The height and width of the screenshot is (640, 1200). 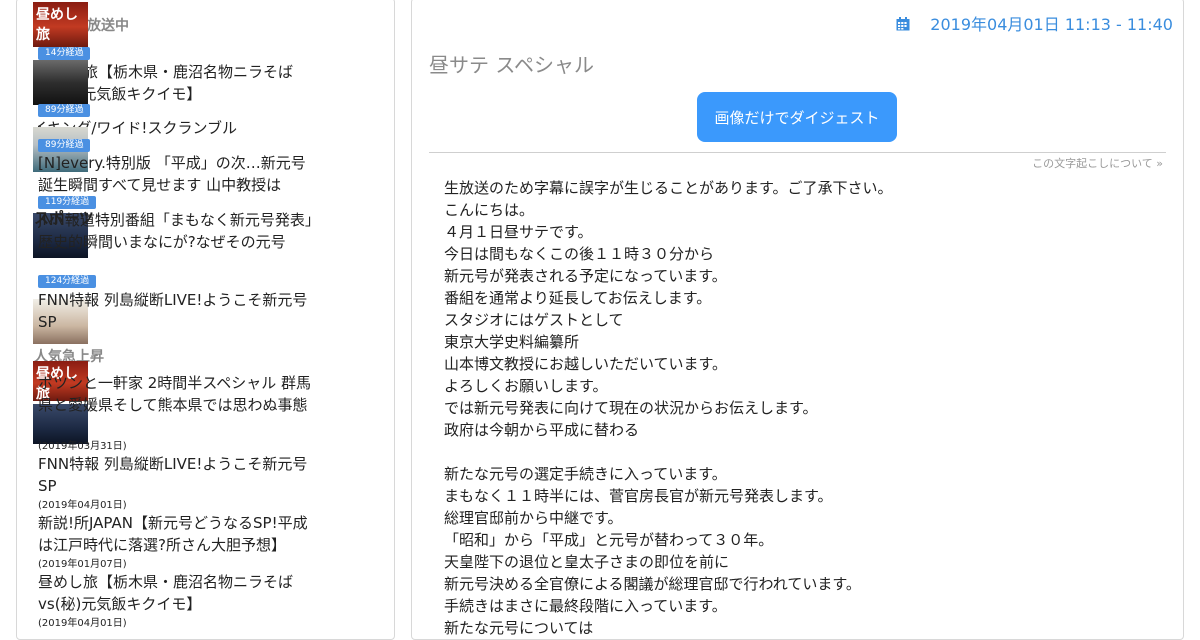 I want to click on program-title: 昼めし旅【栃木県・鹿沼名物ニラそば vs(秘)元気飯キクイモ】, so click(x=175, y=593).